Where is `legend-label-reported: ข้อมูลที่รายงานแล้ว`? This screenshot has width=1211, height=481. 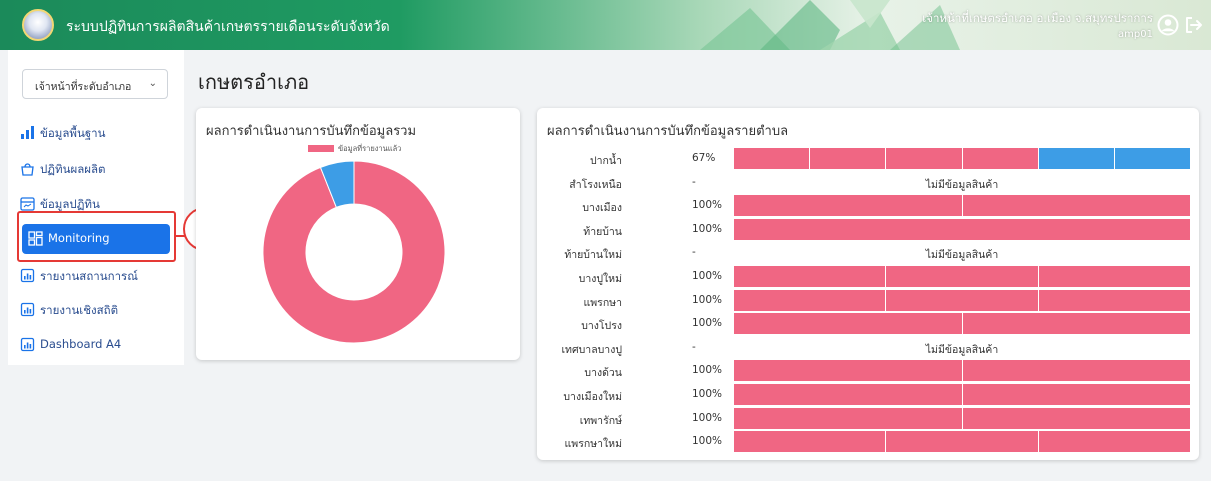
legend-label-reported: ข้อมูลที่รายงานแล้ว is located at coordinates (370, 148).